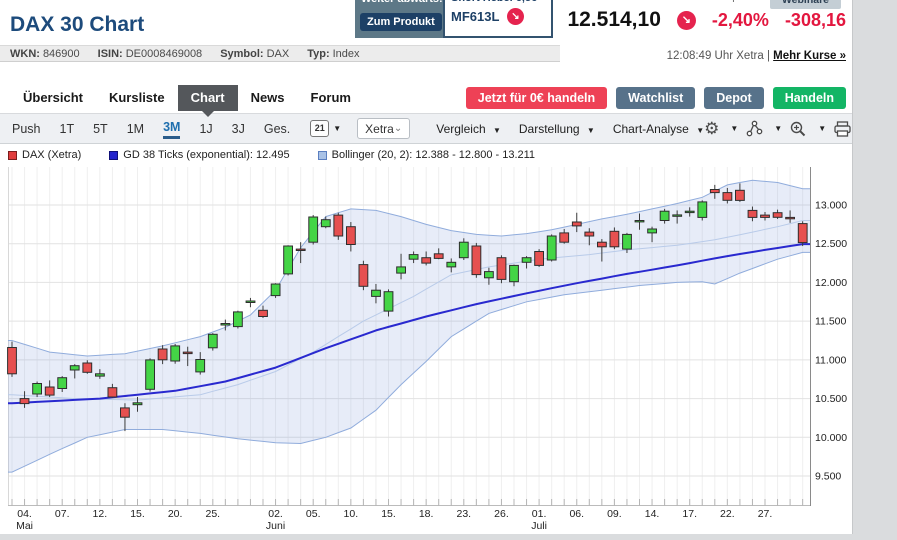  I want to click on tab--bersicht: Übersicht, so click(53, 98).